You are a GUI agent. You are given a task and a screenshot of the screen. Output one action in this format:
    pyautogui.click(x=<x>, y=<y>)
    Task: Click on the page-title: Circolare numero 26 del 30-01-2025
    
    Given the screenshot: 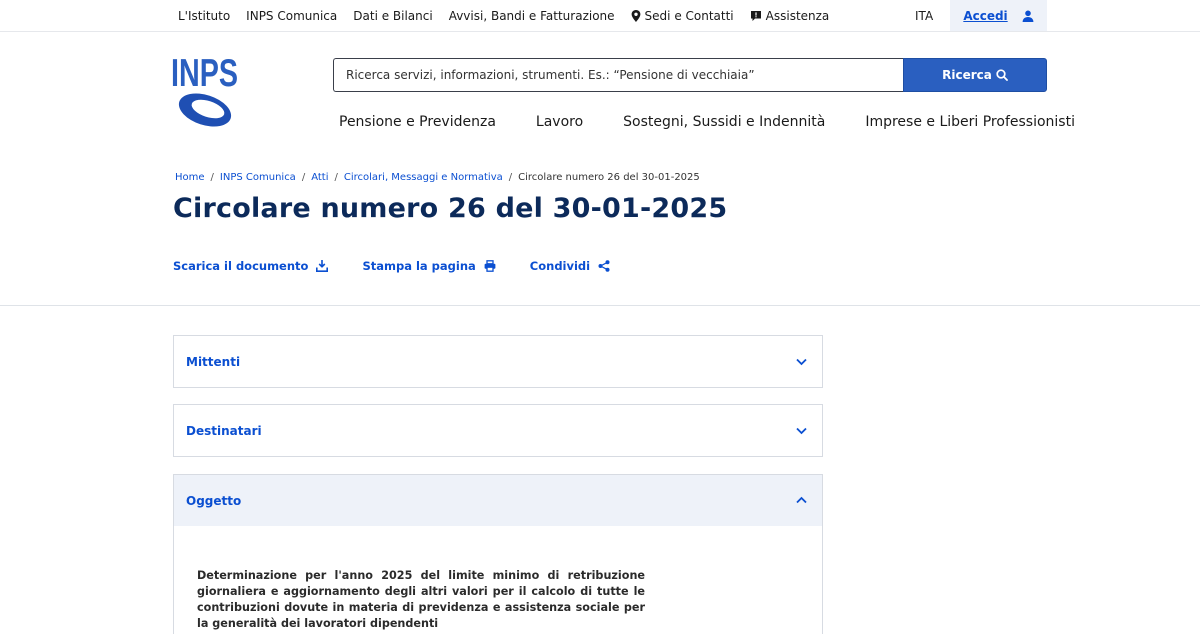 What is the action you would take?
    pyautogui.click(x=450, y=208)
    